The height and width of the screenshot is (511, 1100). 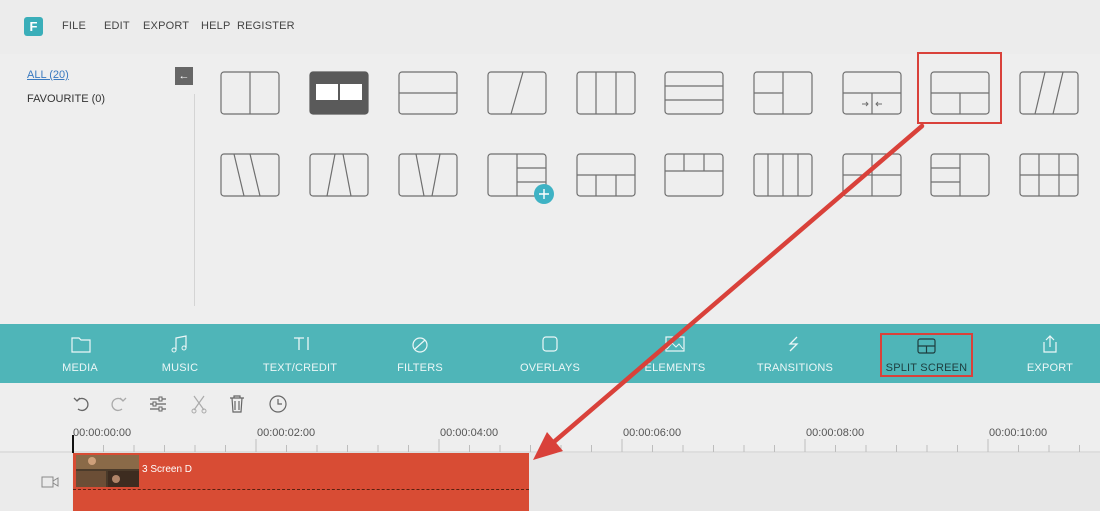 I want to click on delete-icon, so click(x=237, y=404).